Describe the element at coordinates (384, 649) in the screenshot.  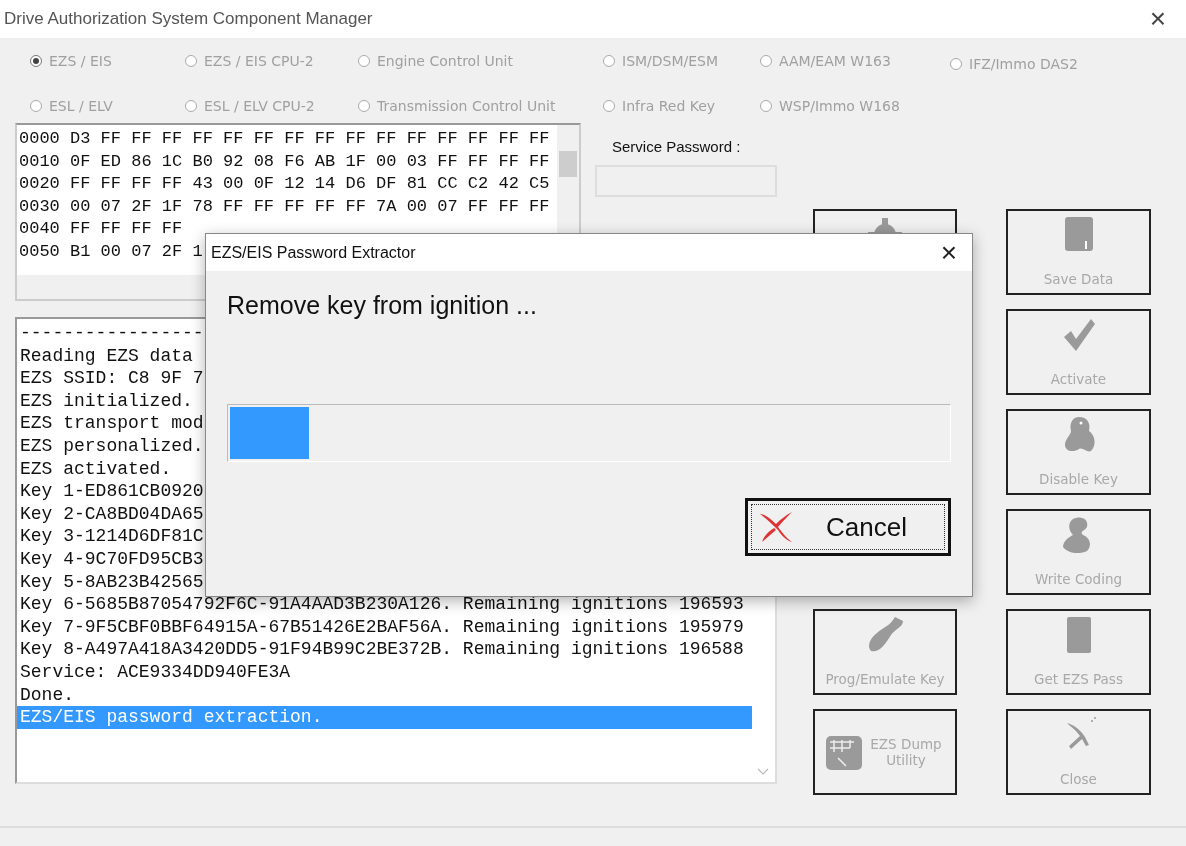
I see `log-line: Key 8-A497A418A3420DD5-91F94B99C2BE372B. Remaining ignitions 196588` at that location.